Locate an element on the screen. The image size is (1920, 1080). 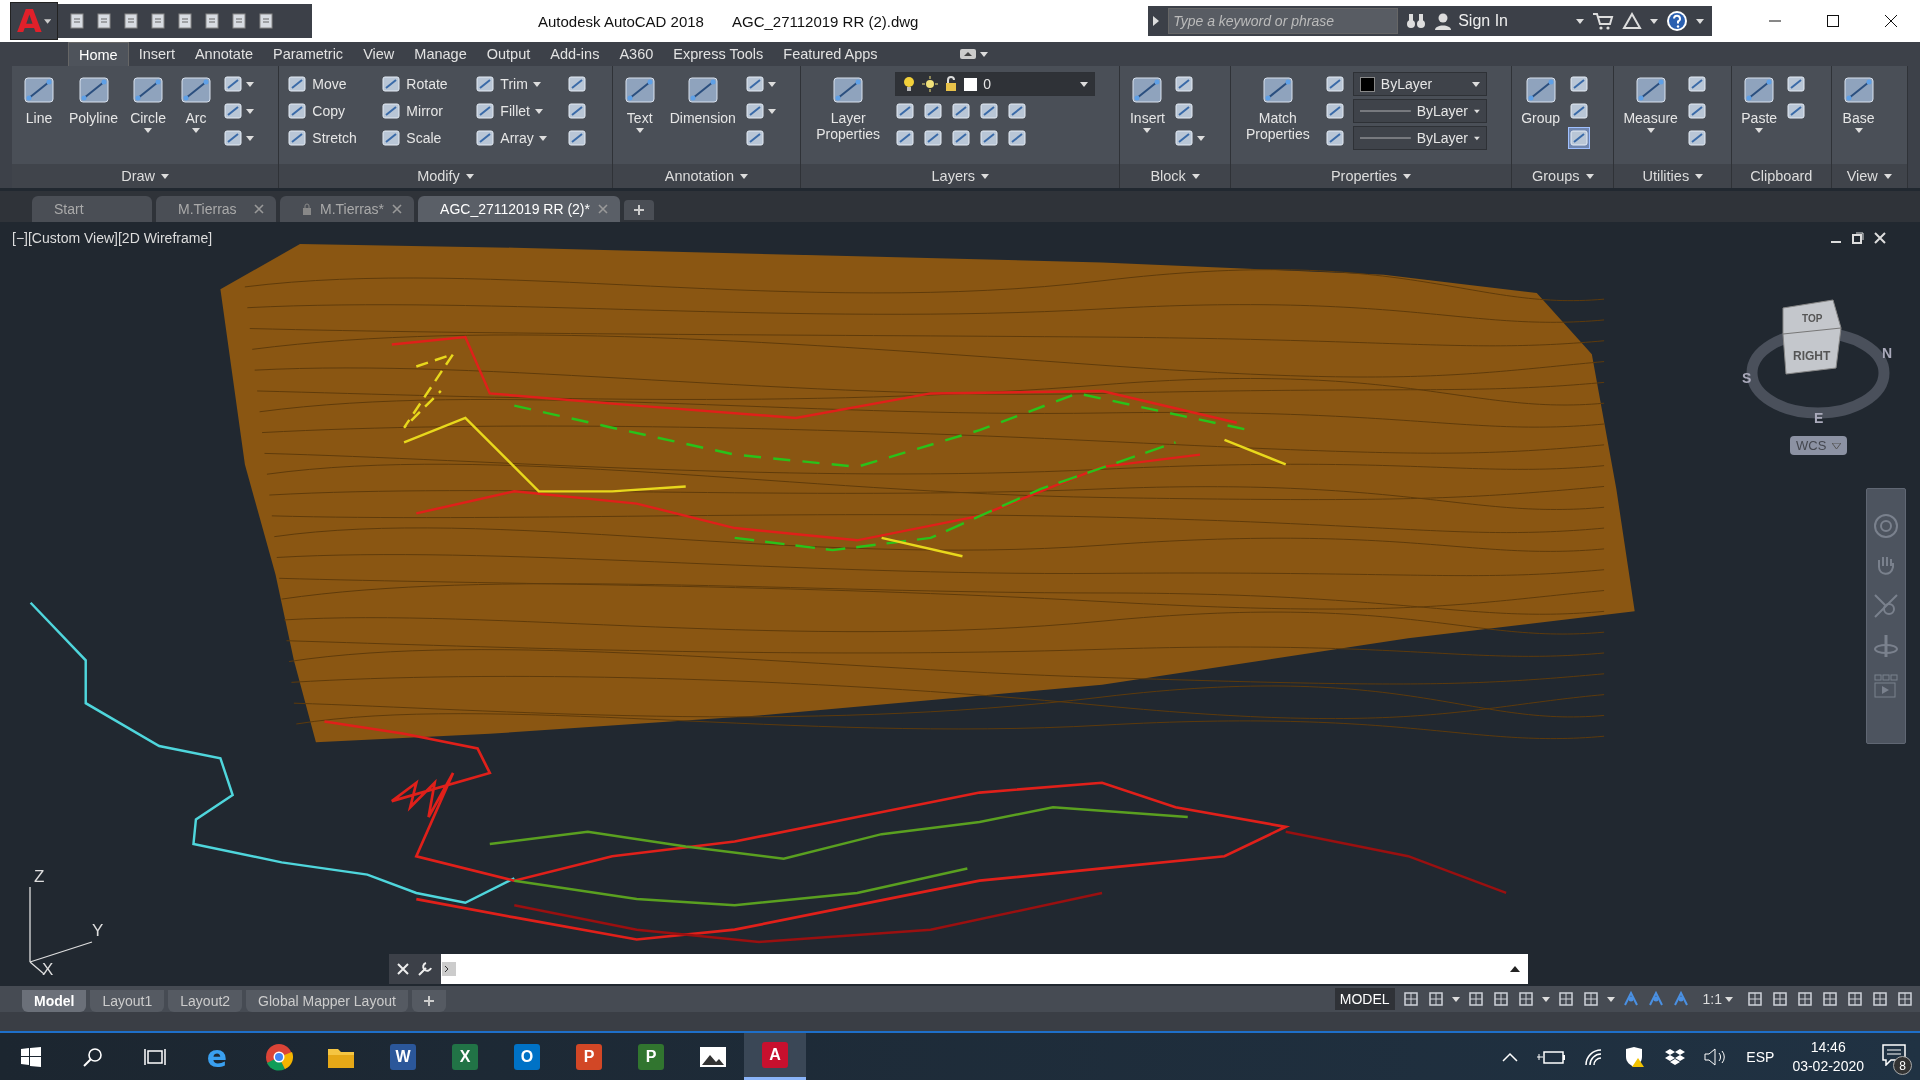
language-indicator: ESP is located at coordinates (1760, 1056).